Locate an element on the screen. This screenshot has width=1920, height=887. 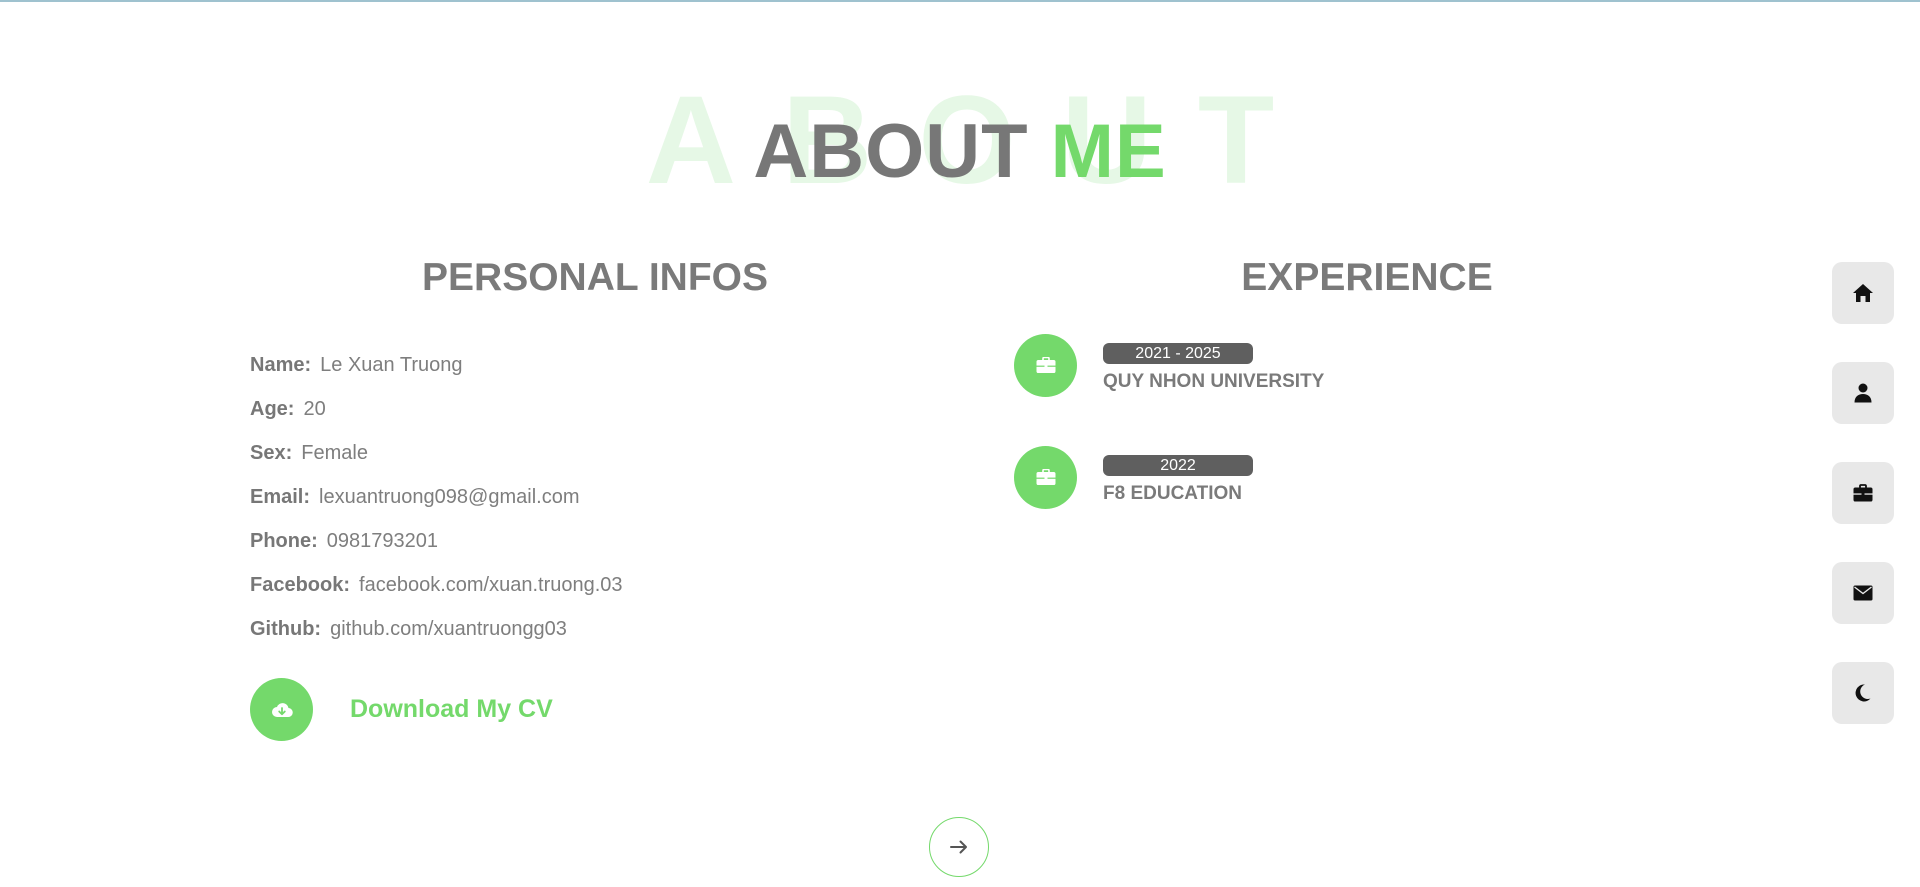
info-value: lexuantruong098@gmail.com is located at coordinates (449, 497).